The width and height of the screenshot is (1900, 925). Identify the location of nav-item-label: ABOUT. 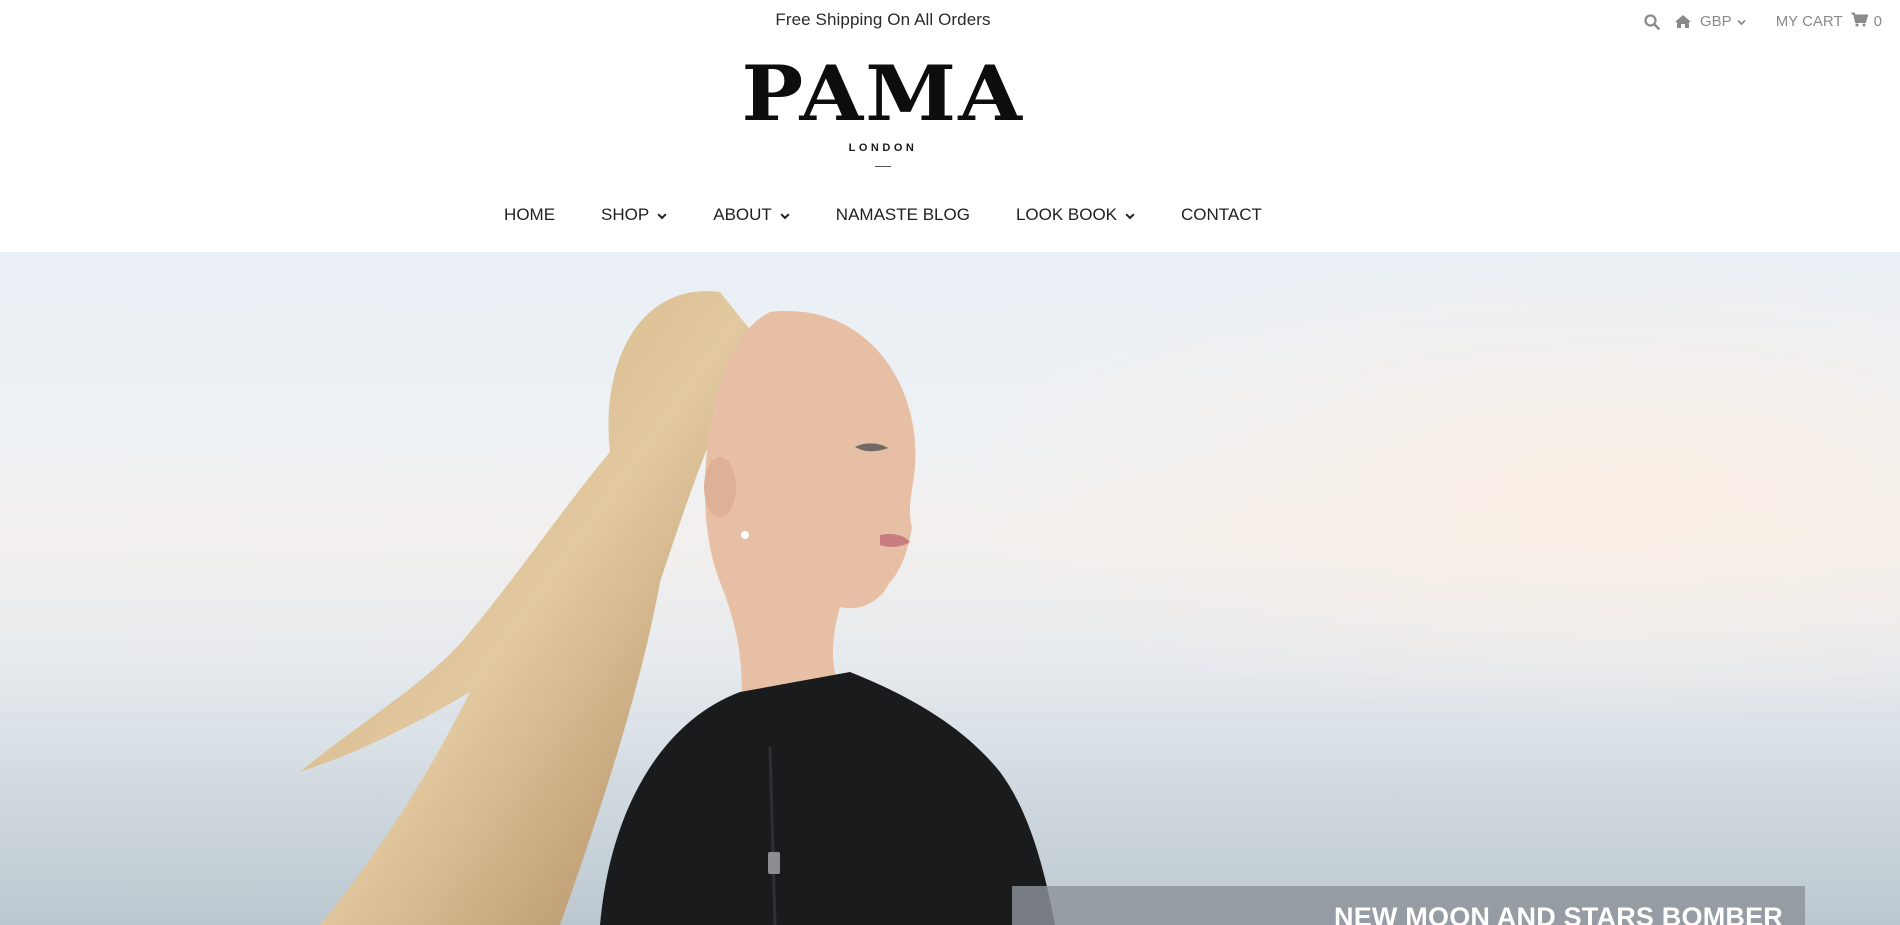
(742, 214).